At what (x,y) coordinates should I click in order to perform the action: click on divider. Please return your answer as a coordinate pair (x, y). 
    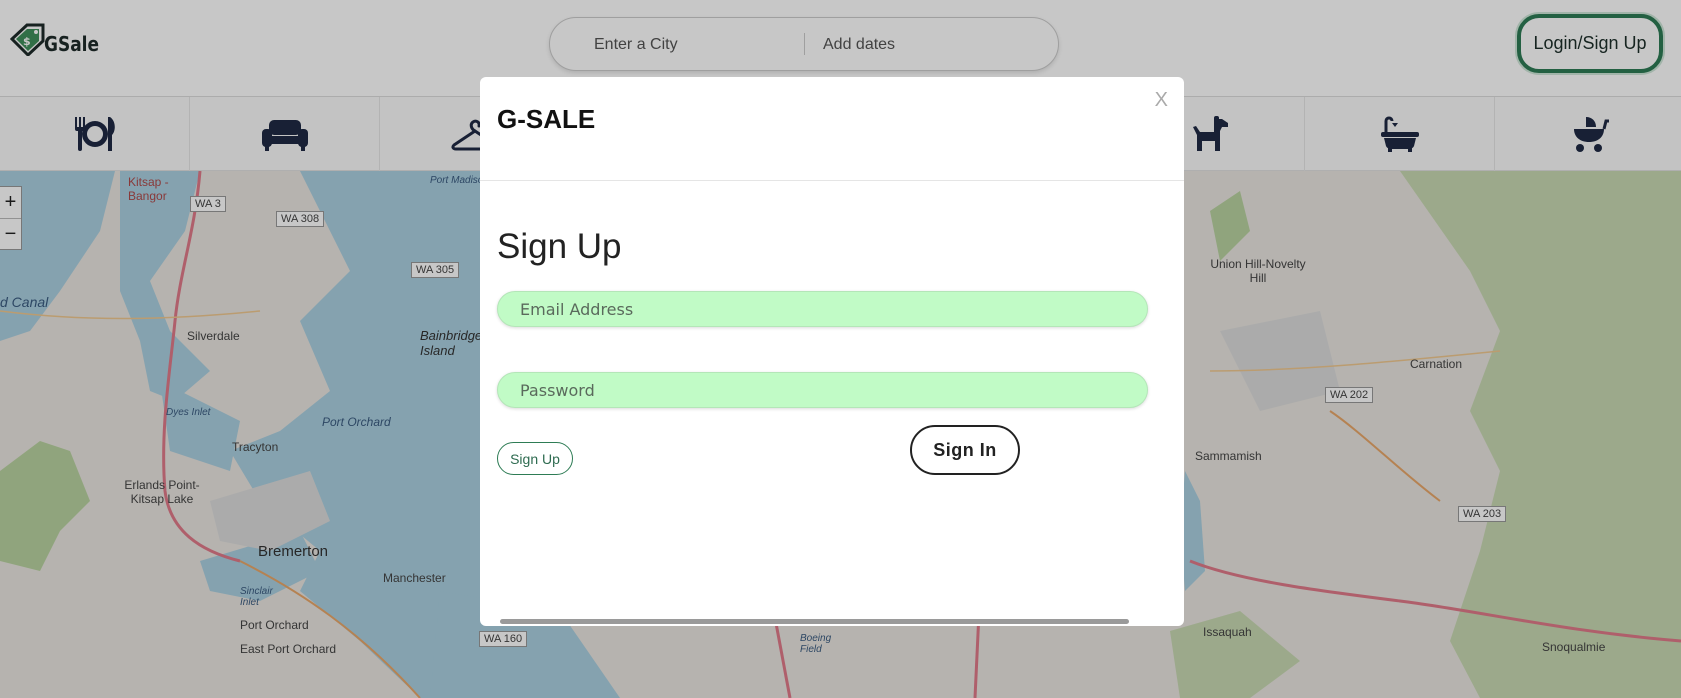
    Looking at the image, I should click on (832, 180).